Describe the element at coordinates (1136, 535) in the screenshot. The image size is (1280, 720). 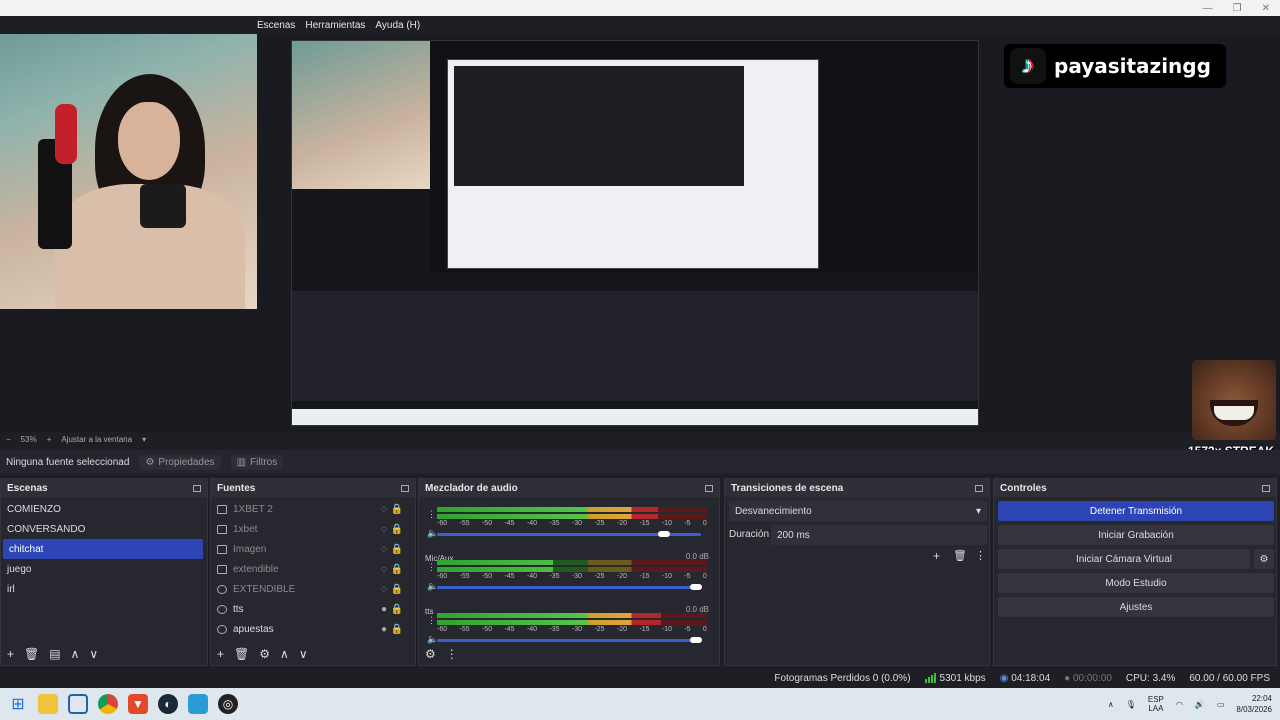
I see `start-recording-button: Iniciar Grabación` at that location.